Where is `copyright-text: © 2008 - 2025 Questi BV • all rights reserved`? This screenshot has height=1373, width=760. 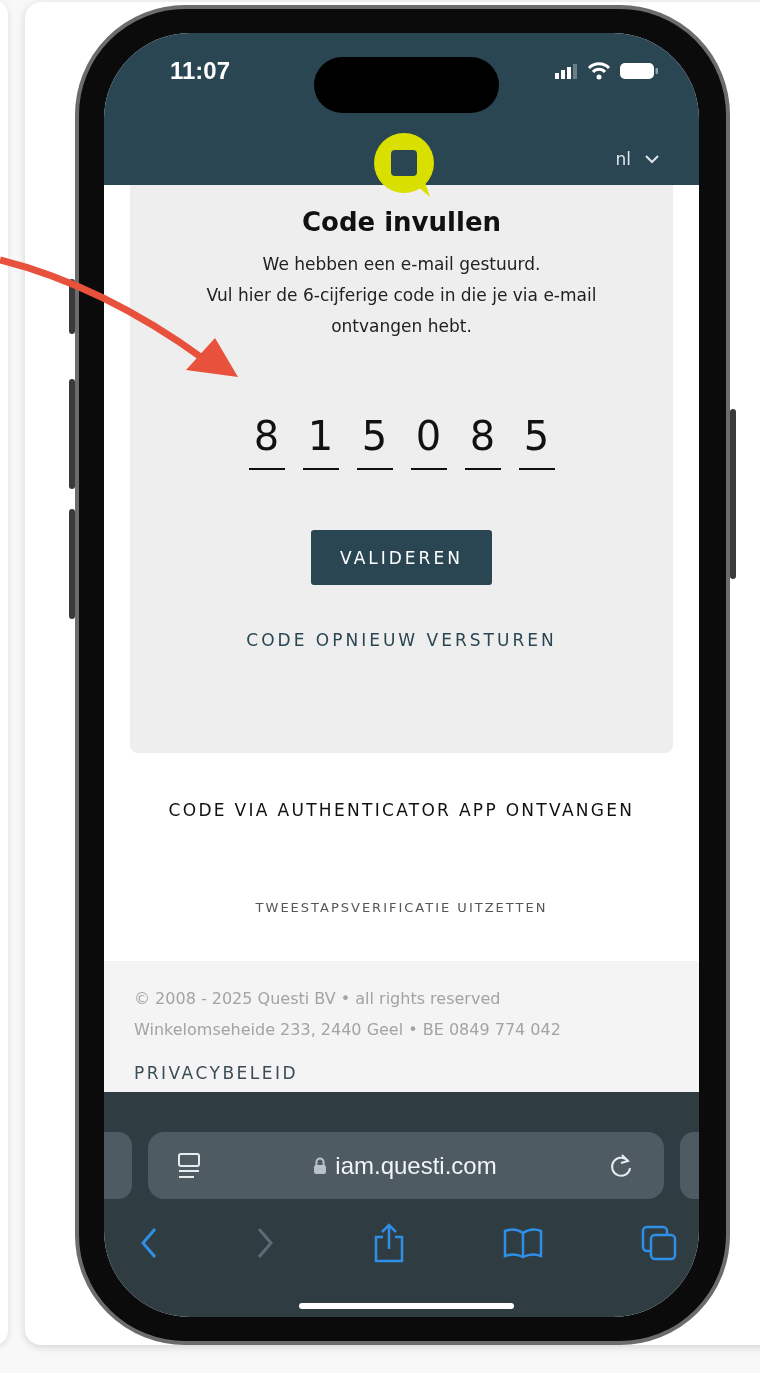 copyright-text: © 2008 - 2025 Questi BV • all rights reserved is located at coordinates (318, 999).